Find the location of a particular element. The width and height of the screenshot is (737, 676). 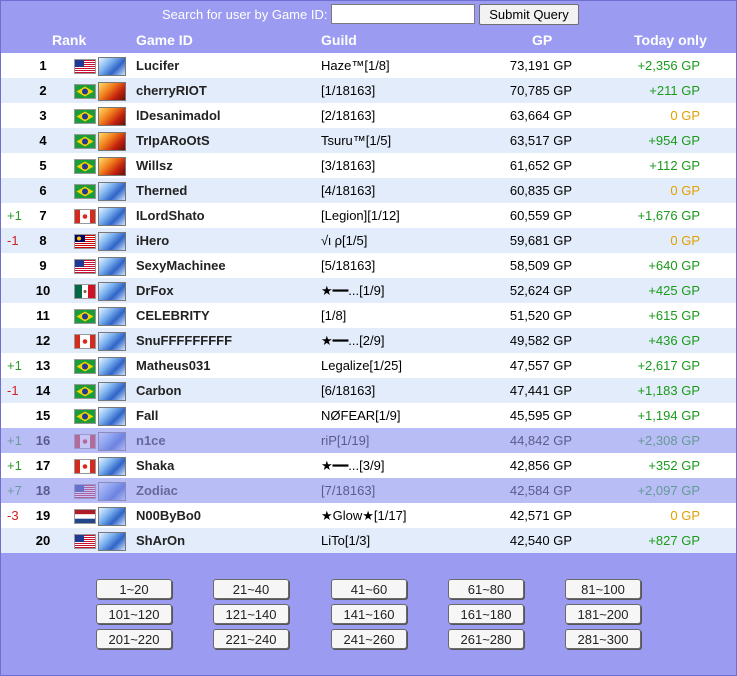

submit-query-button: Submit Query is located at coordinates (529, 14).